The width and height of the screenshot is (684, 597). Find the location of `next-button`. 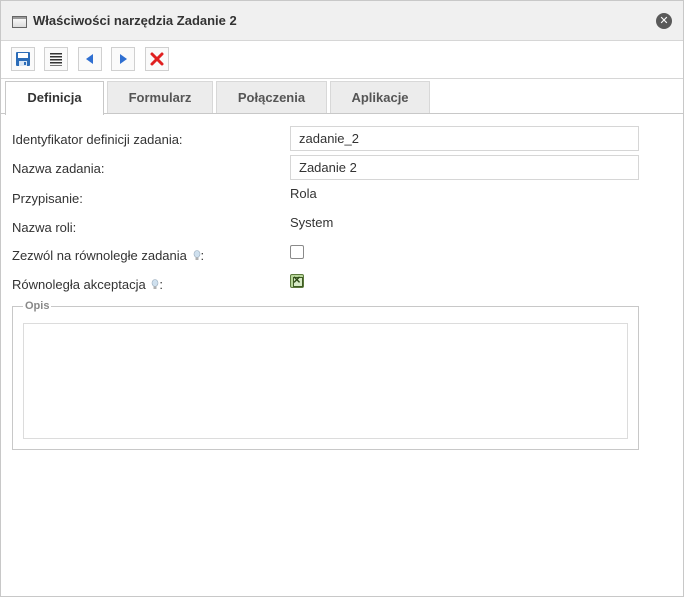

next-button is located at coordinates (123, 59).